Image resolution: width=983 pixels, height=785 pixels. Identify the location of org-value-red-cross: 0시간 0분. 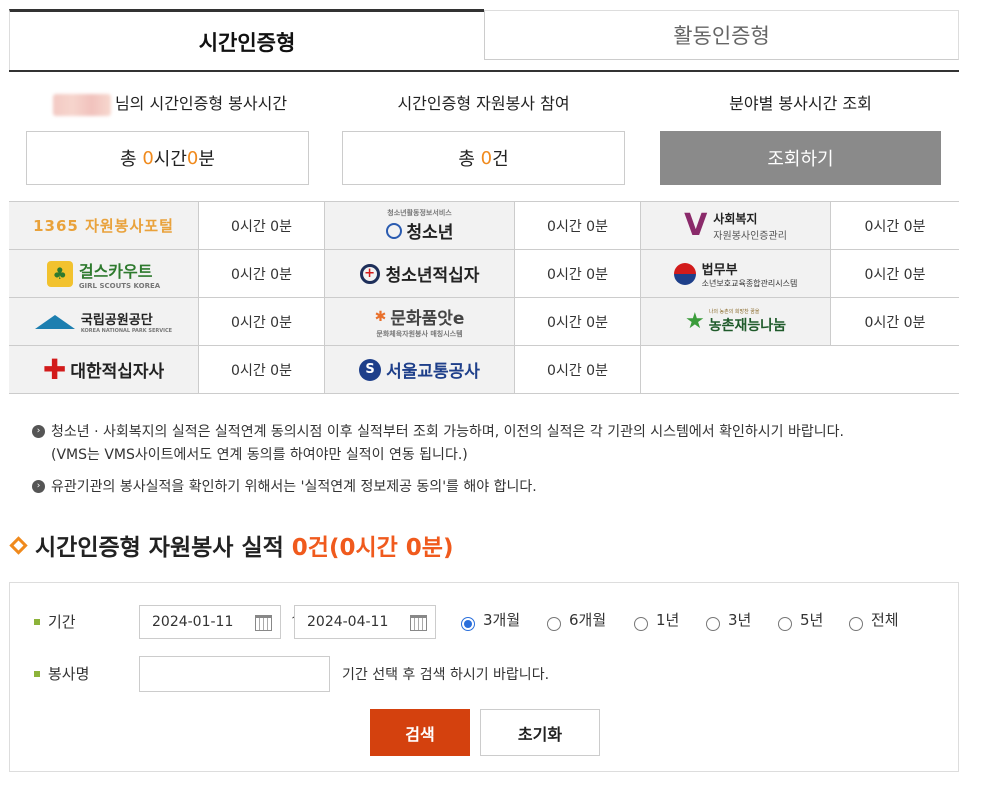
(262, 370).